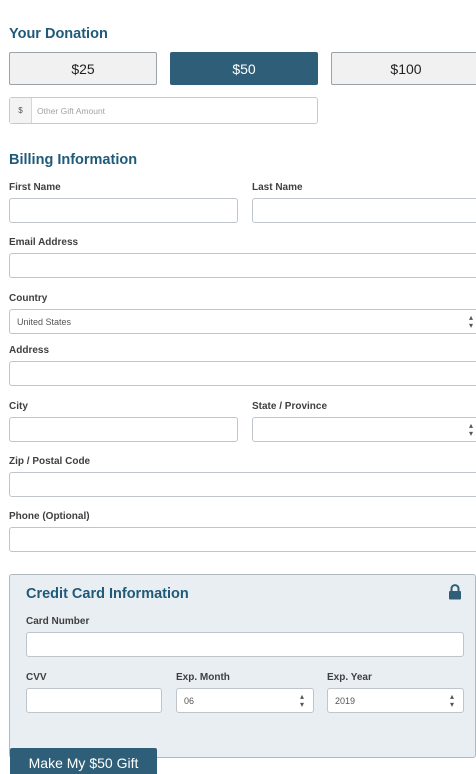 The image size is (476, 774). I want to click on state-select: ▴ ▾, so click(364, 429).